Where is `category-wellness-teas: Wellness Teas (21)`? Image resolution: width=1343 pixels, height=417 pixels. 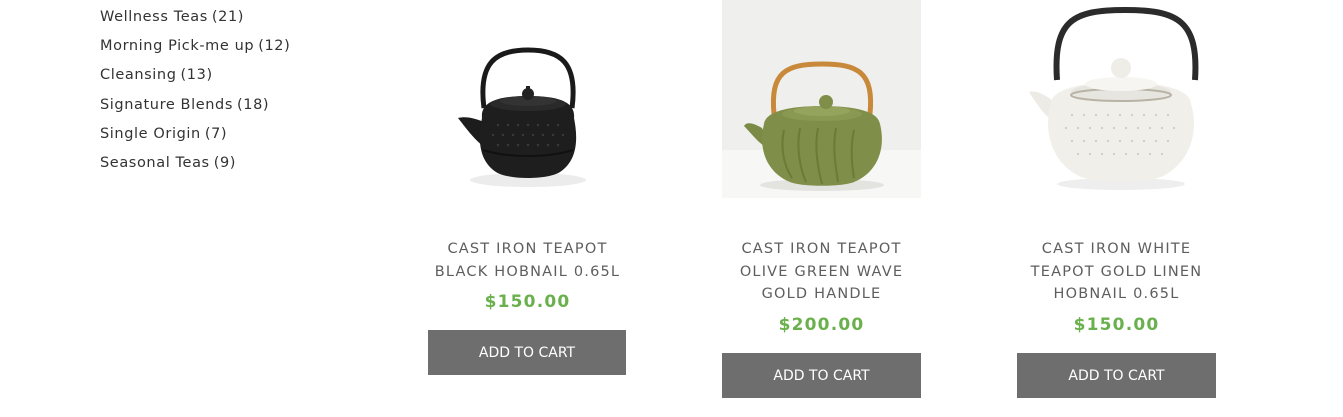 category-wellness-teas: Wellness Teas (21) is located at coordinates (195, 19).